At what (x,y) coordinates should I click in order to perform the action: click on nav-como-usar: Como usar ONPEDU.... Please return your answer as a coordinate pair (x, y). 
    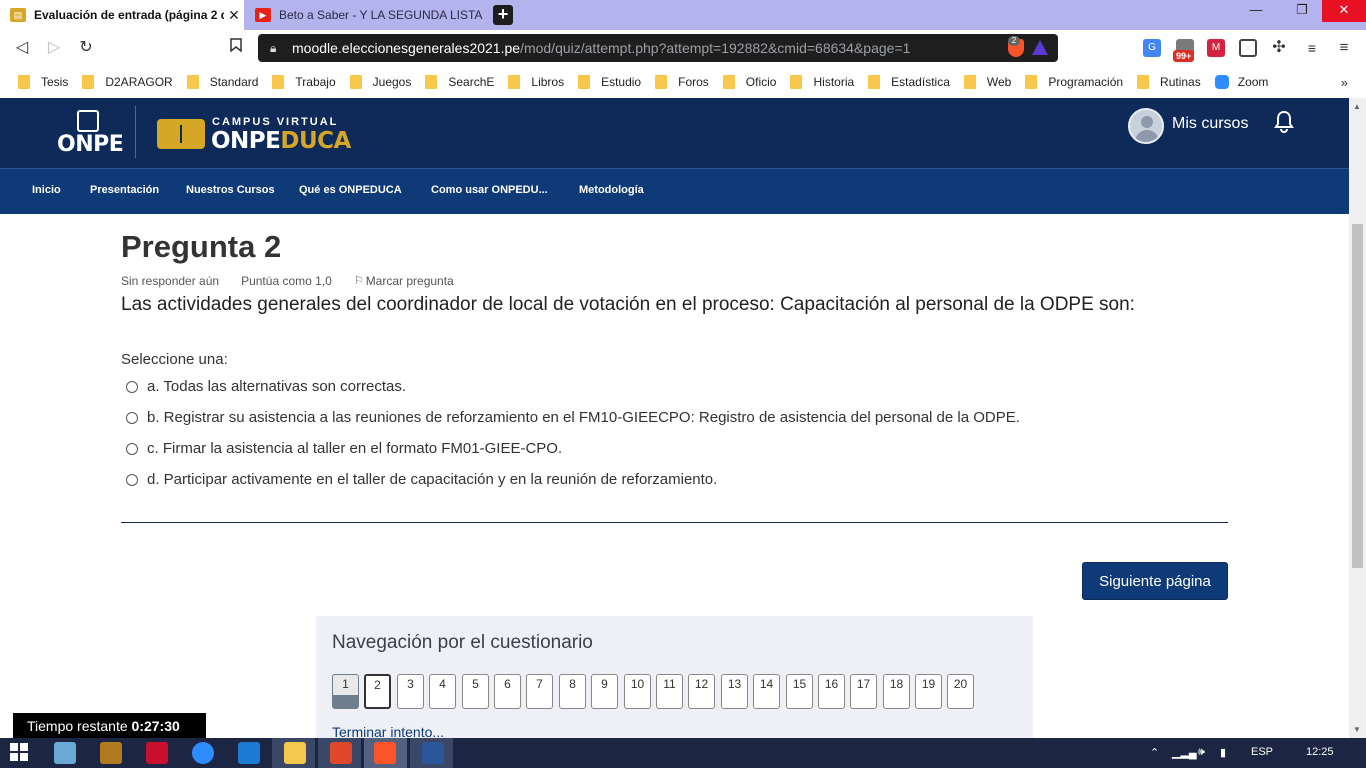
    Looking at the image, I should click on (489, 190).